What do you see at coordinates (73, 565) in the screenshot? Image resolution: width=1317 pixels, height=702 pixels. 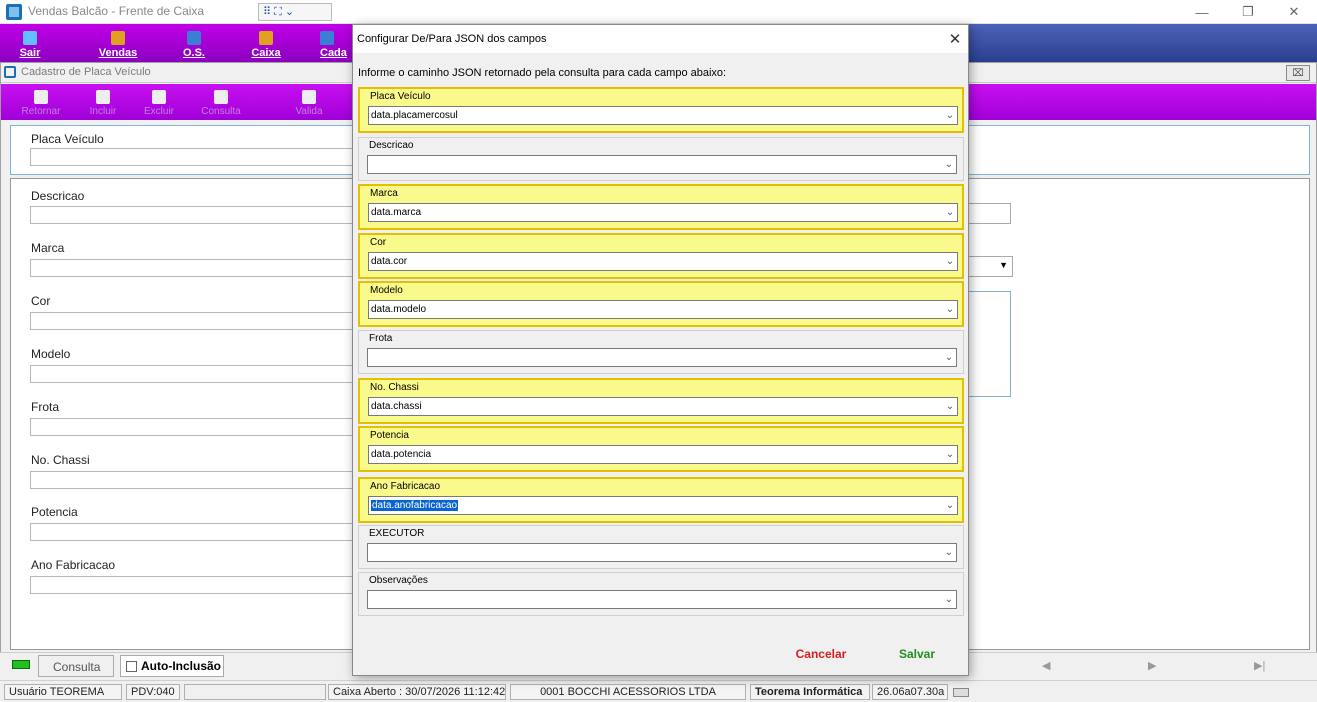 I see `ano-fabricacao-label: Ano Fabricacao` at bounding box center [73, 565].